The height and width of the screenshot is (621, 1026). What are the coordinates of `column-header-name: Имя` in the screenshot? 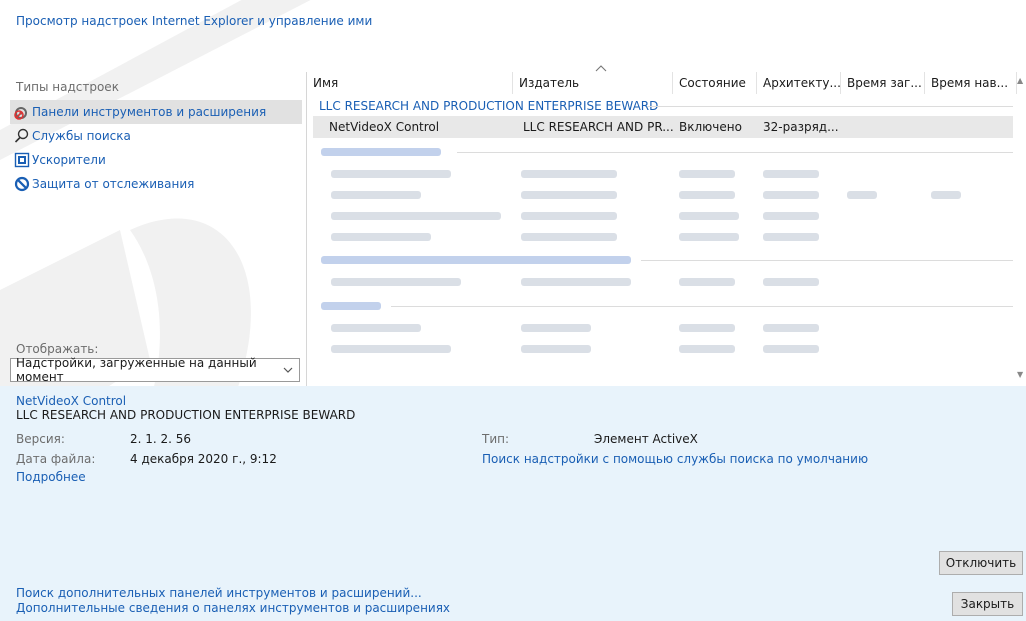 It's located at (410, 83).